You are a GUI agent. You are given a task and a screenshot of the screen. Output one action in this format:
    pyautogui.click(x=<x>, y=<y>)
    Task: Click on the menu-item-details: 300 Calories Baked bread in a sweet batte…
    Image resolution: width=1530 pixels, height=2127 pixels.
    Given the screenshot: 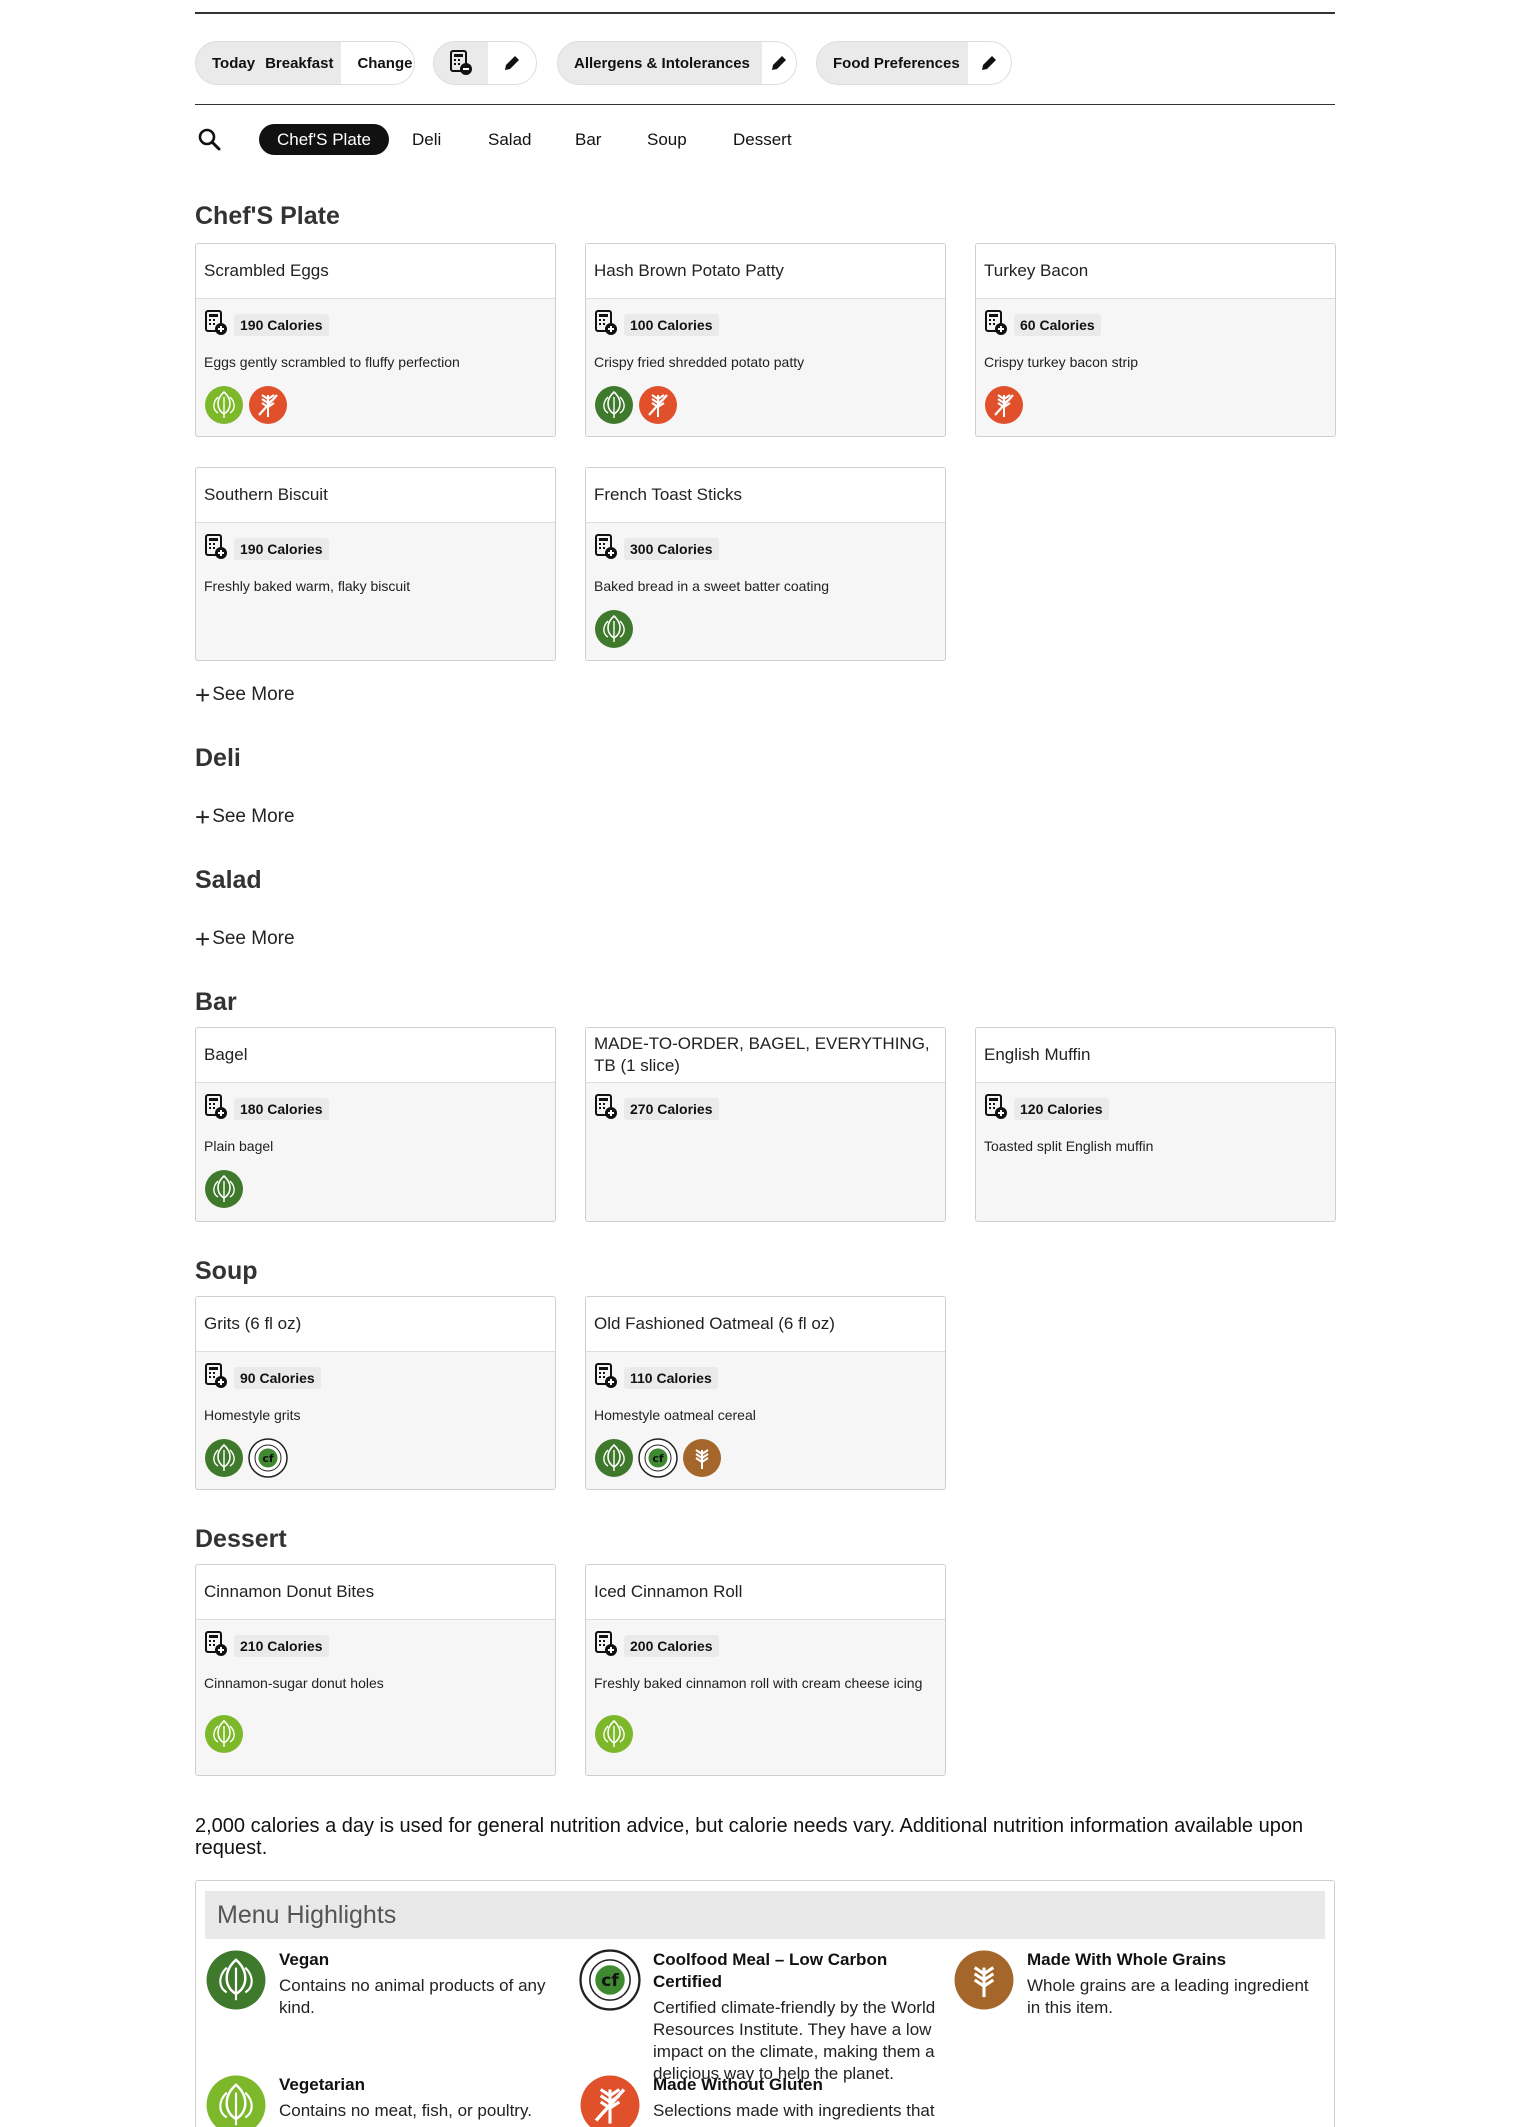 What is the action you would take?
    pyautogui.click(x=765, y=586)
    